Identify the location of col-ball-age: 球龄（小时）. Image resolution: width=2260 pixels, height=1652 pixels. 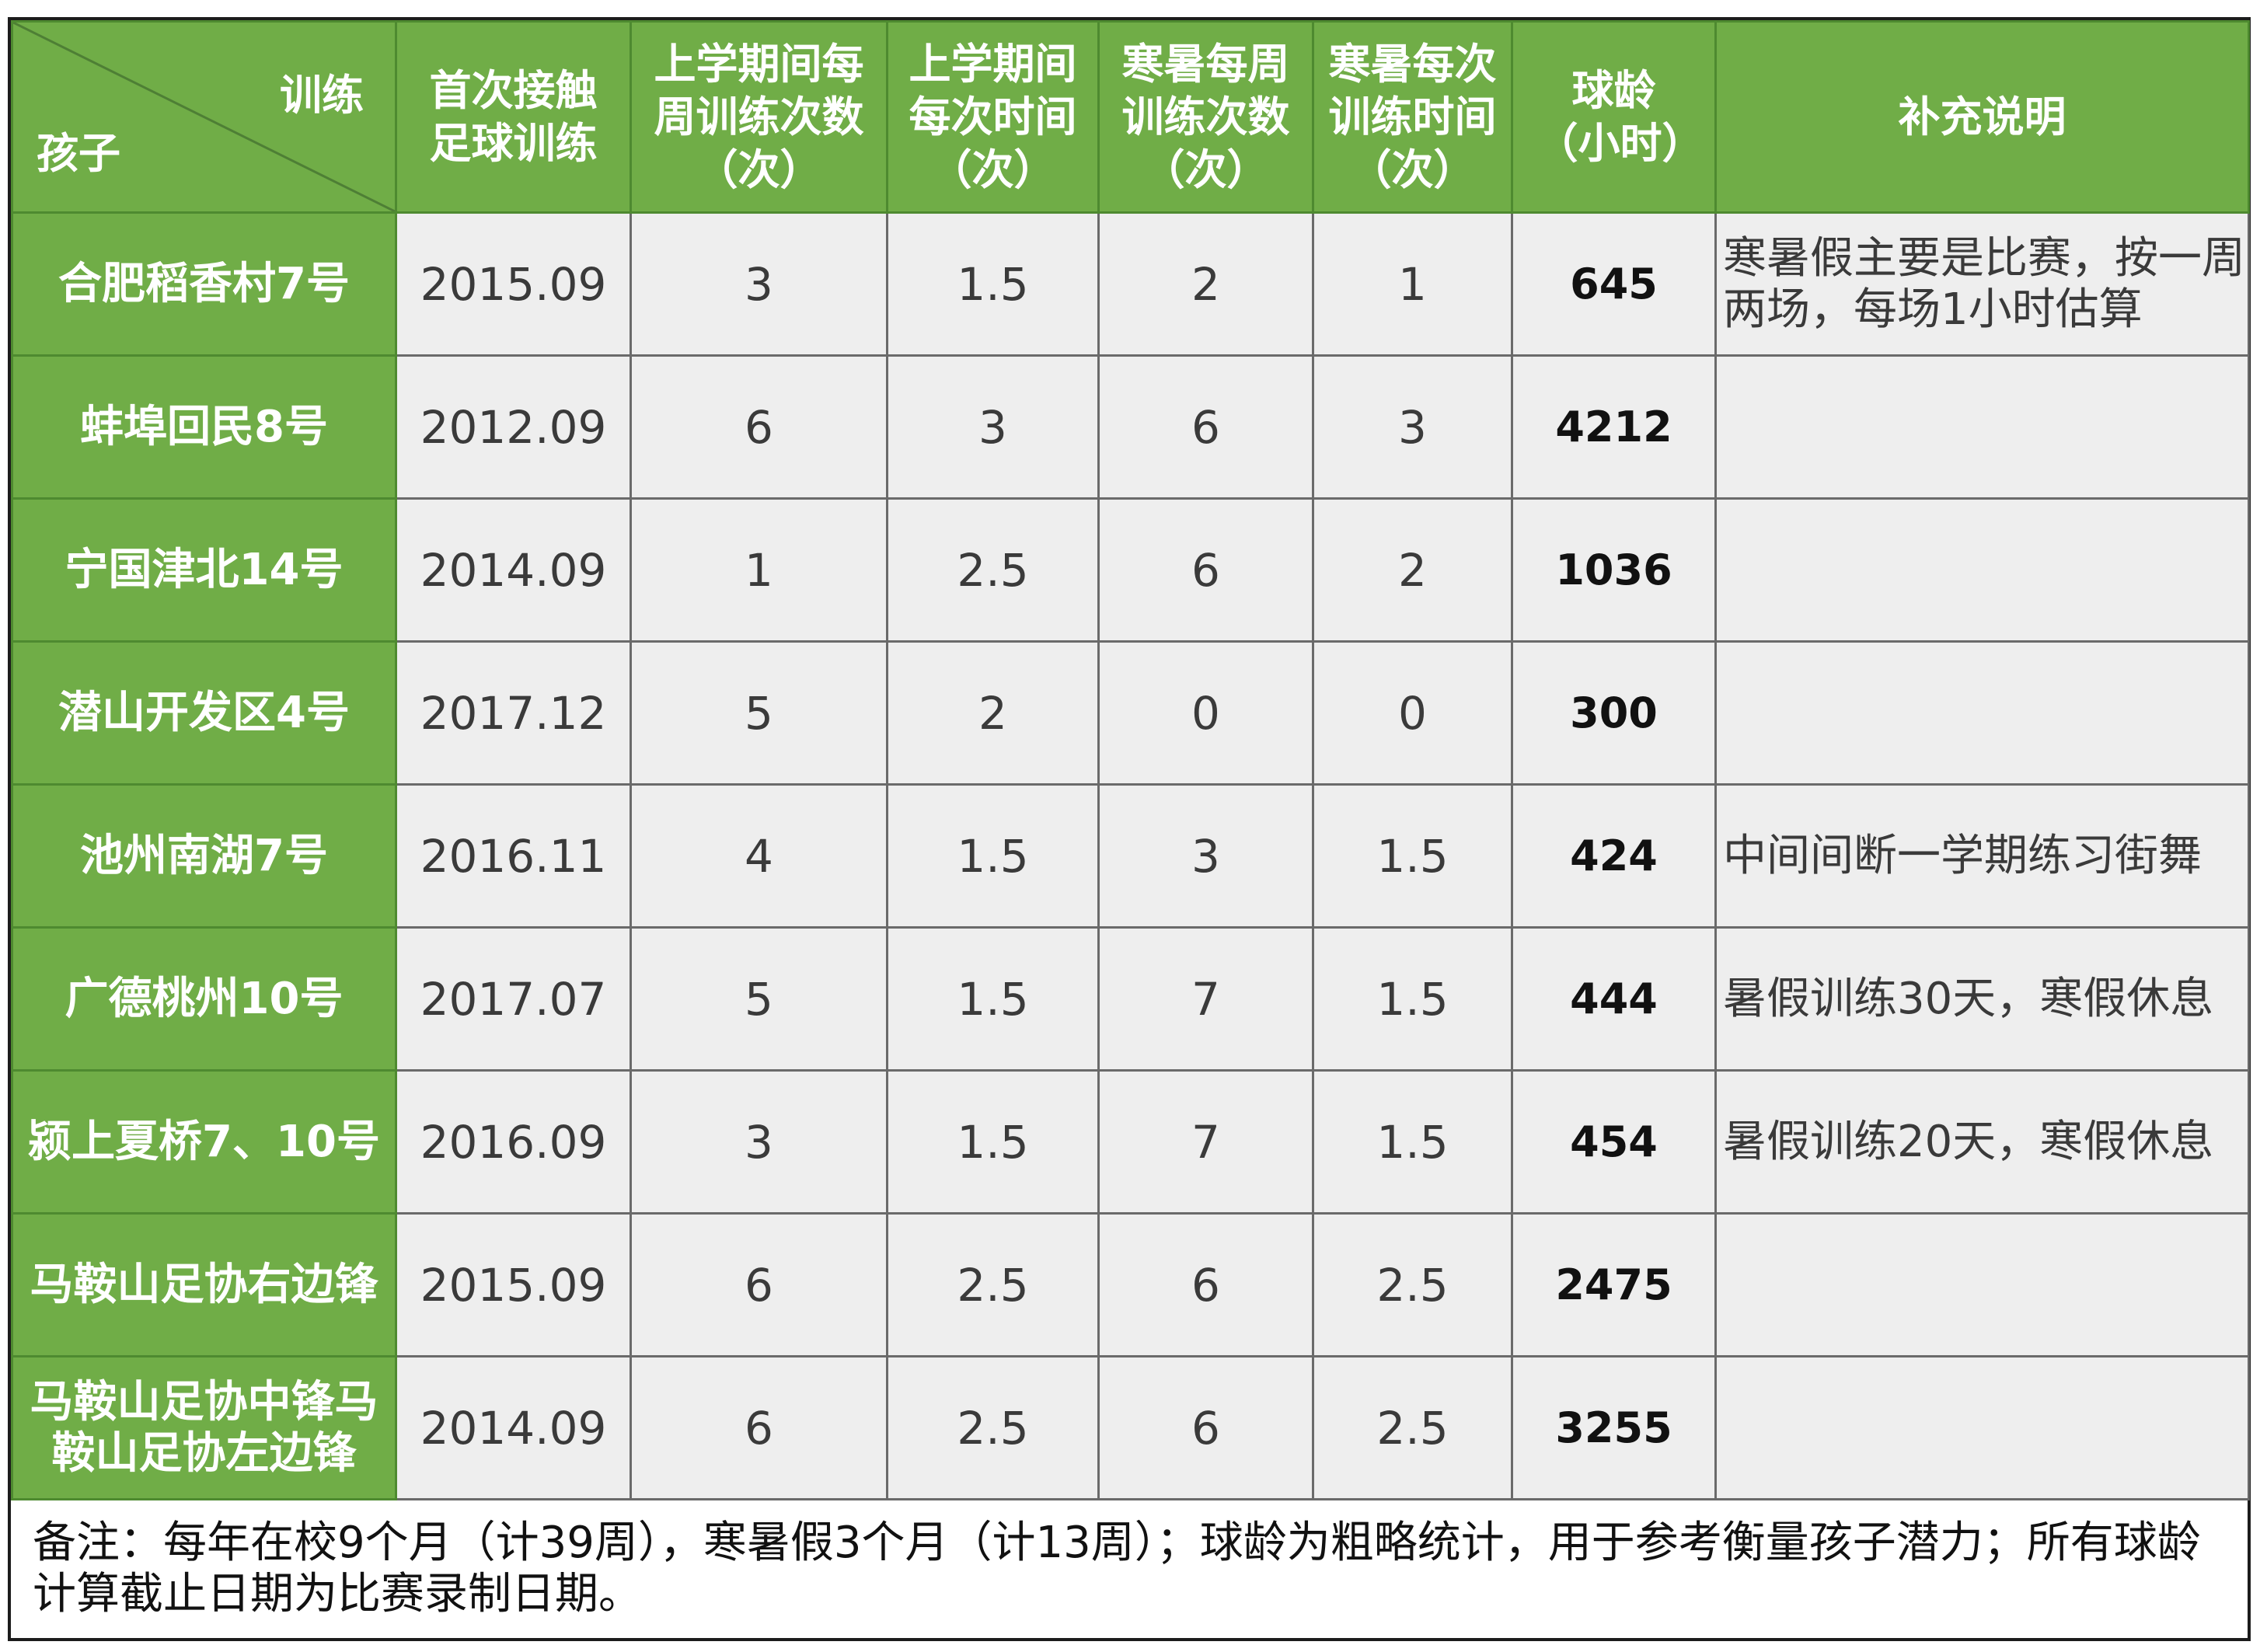
(1614, 117).